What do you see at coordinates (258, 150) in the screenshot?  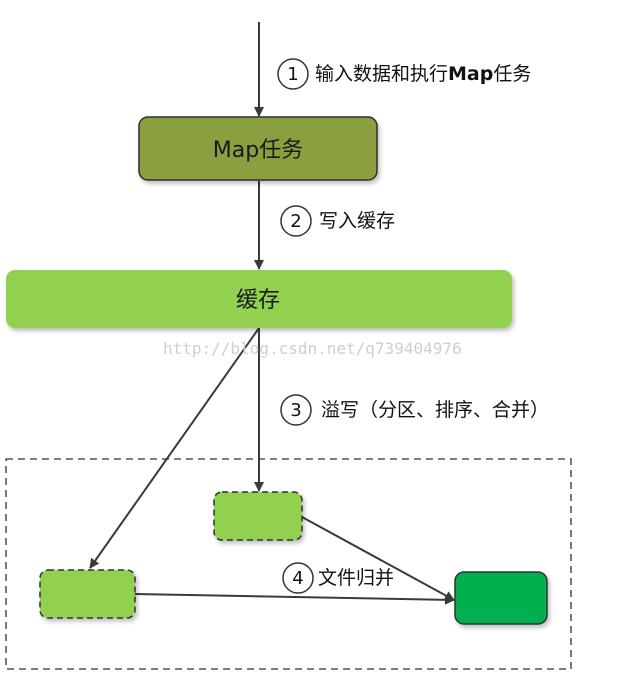 I see `map-task-label: Map任务` at bounding box center [258, 150].